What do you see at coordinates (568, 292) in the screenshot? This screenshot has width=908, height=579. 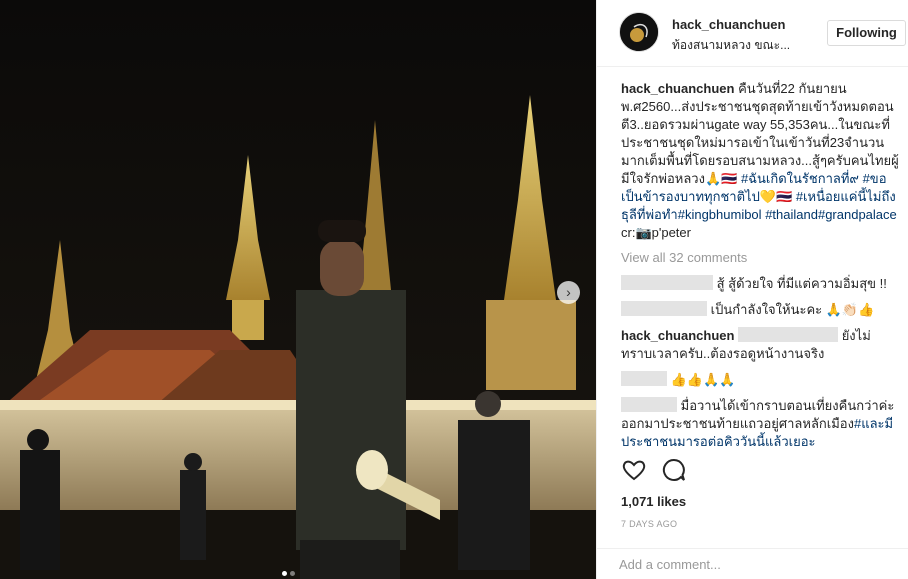 I see `chevron-right-icon: ›` at bounding box center [568, 292].